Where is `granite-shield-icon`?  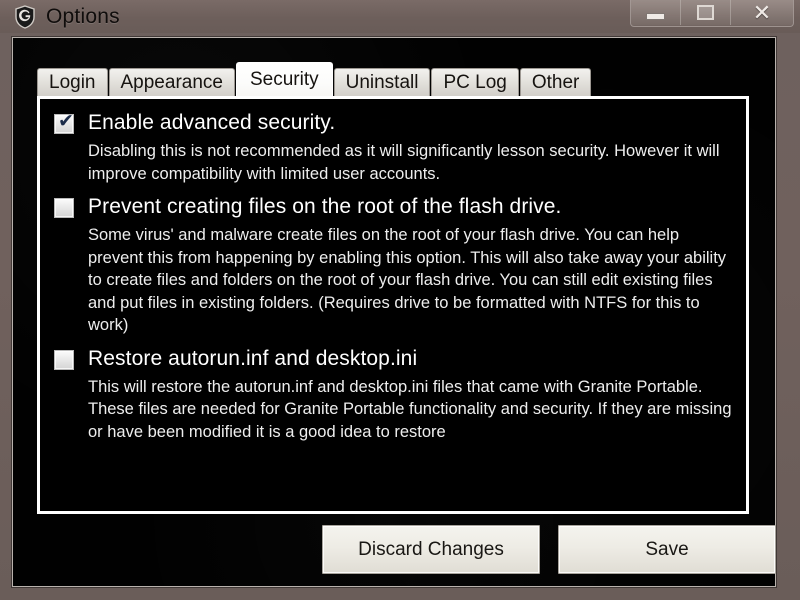
granite-shield-icon is located at coordinates (25, 16).